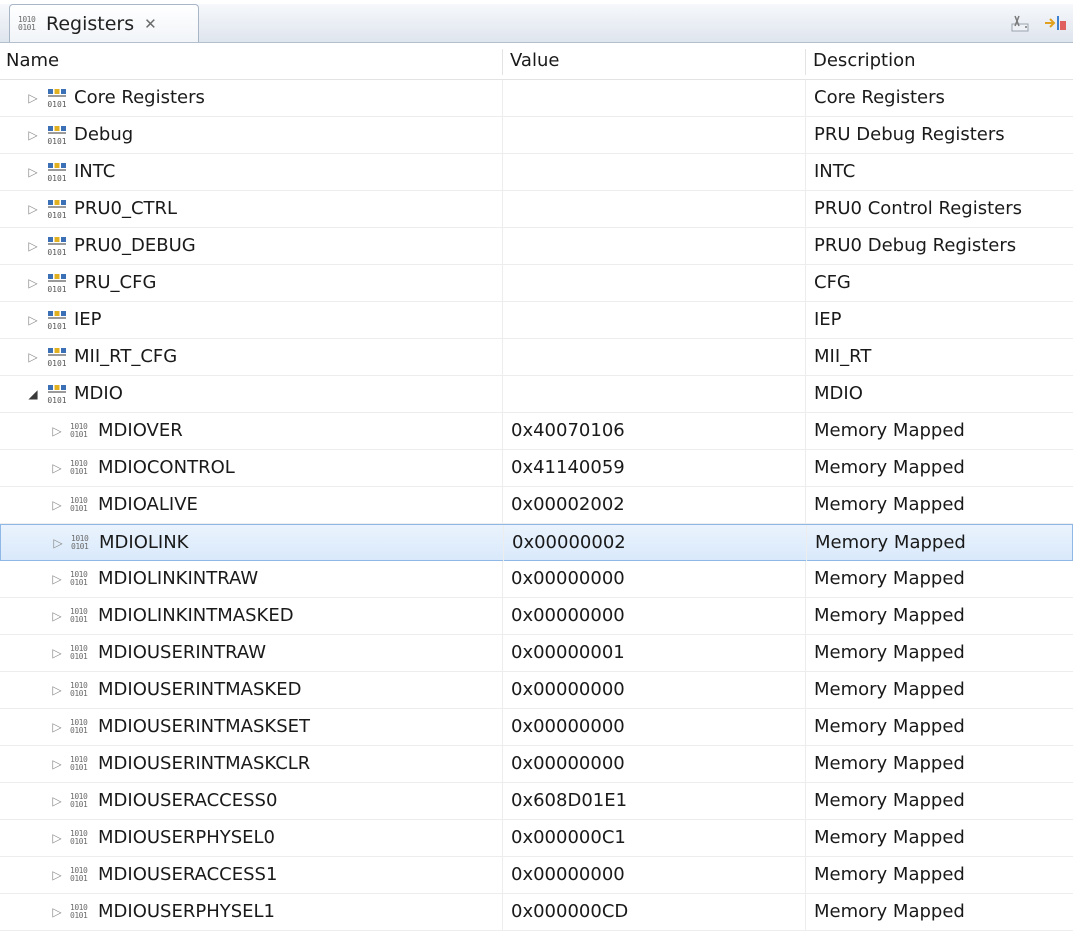  Describe the element at coordinates (1021, 23) in the screenshot. I see `new-register-group-icon` at that location.